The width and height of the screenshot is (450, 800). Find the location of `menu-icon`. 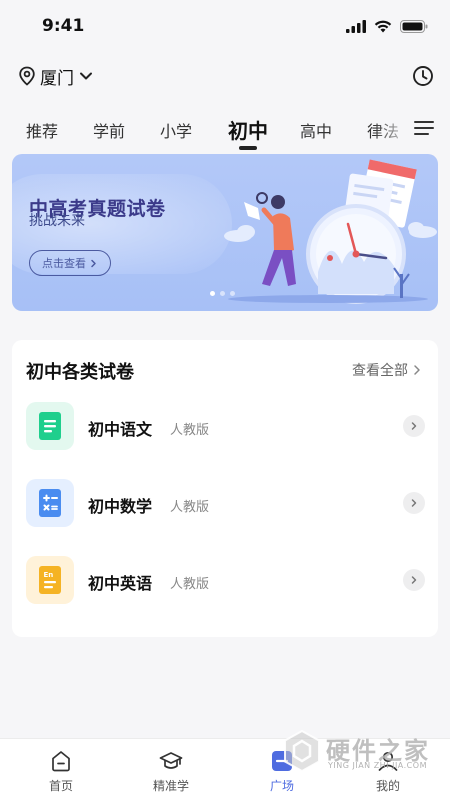

menu-icon is located at coordinates (424, 128).